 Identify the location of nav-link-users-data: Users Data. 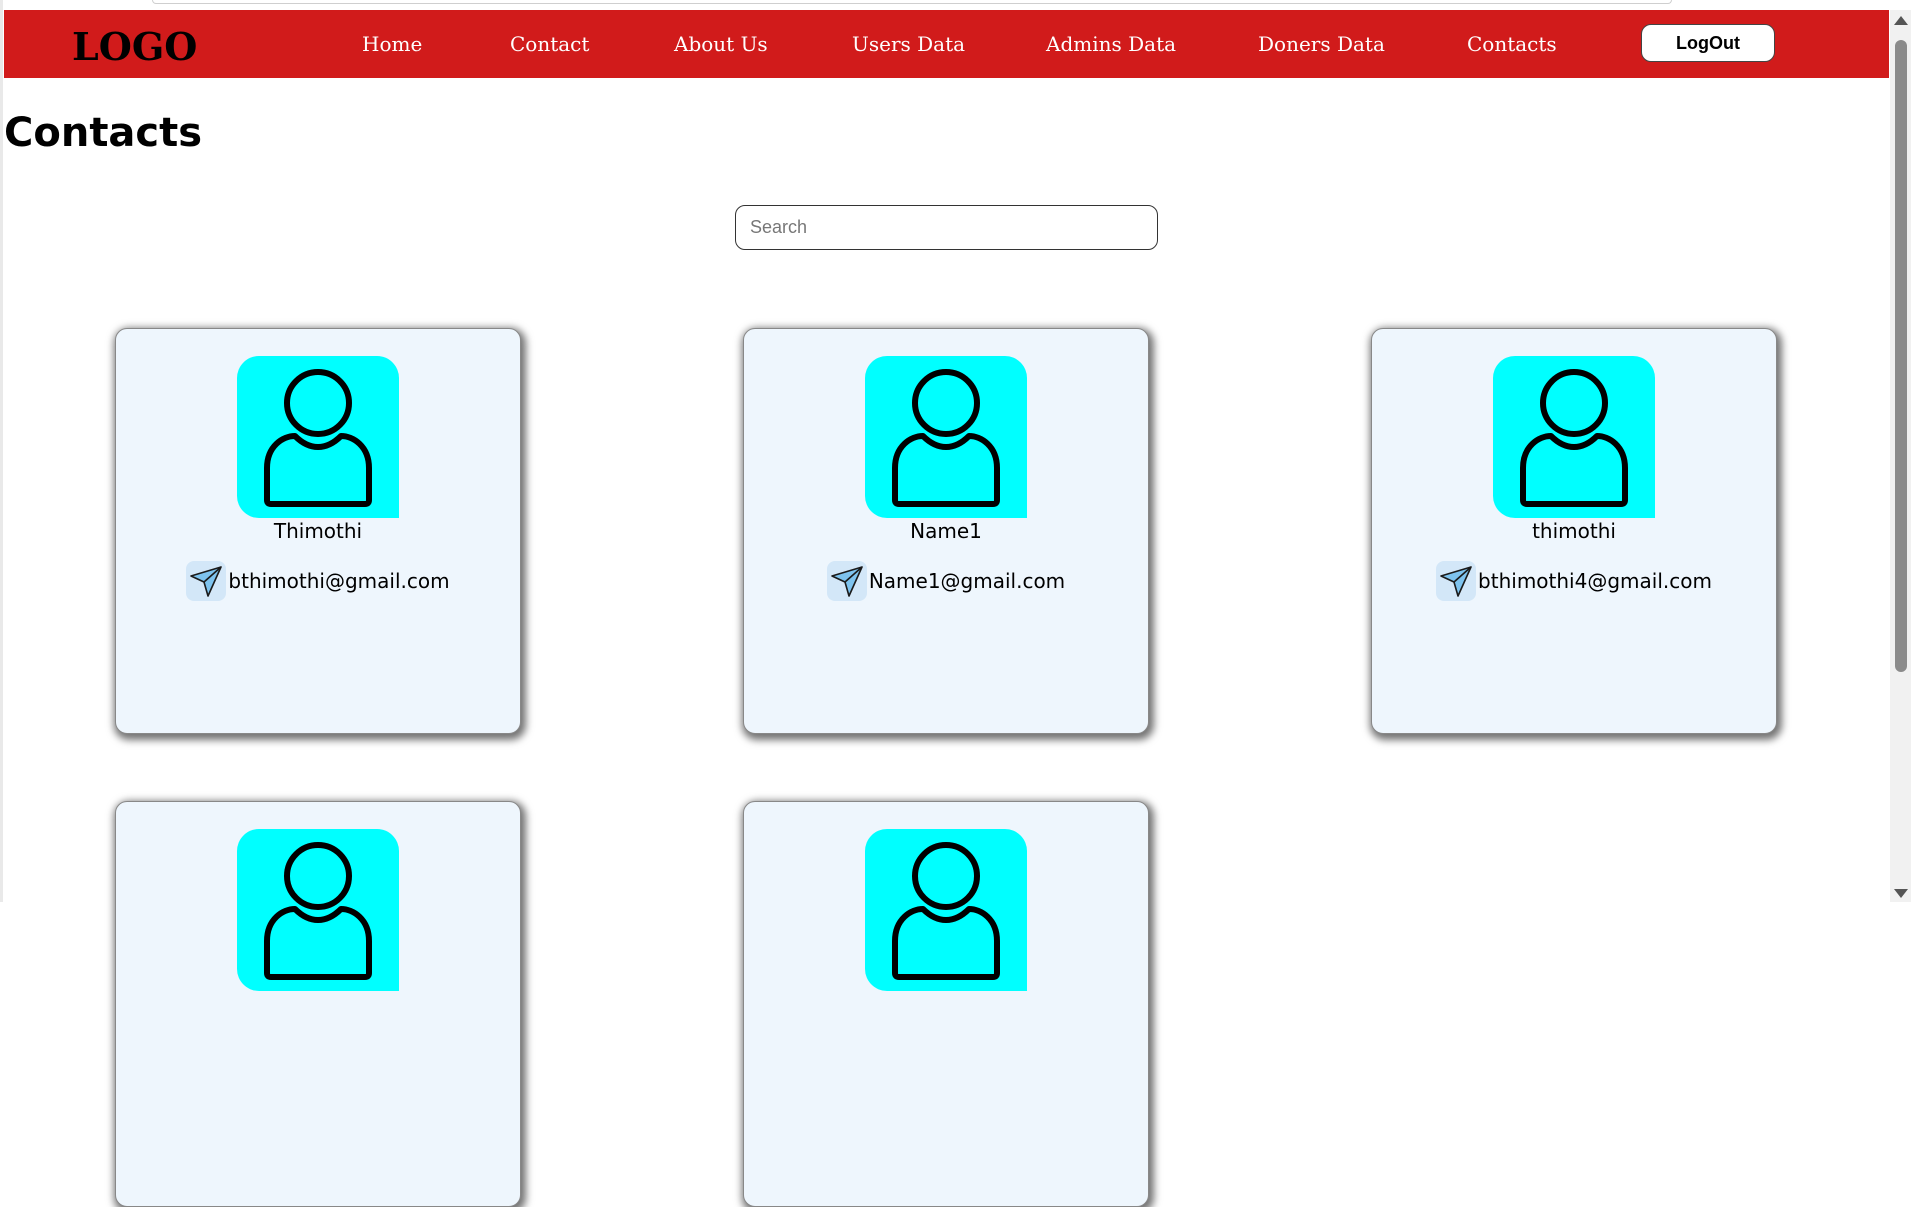
(908, 44).